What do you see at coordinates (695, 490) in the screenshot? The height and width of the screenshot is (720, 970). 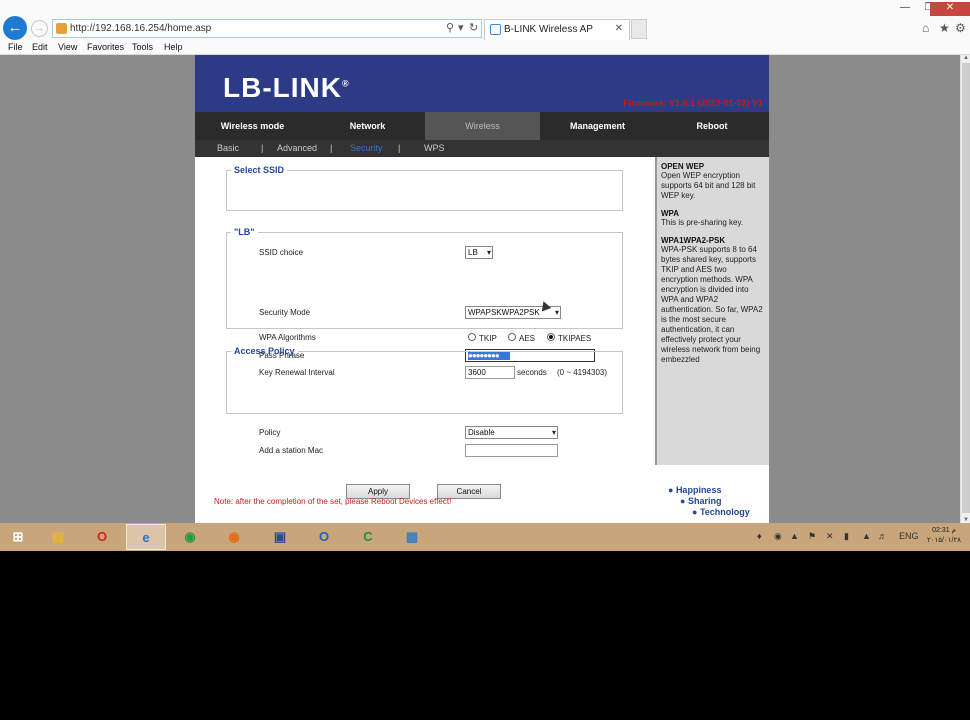 I see `slogan-happiness: ● Happiness` at bounding box center [695, 490].